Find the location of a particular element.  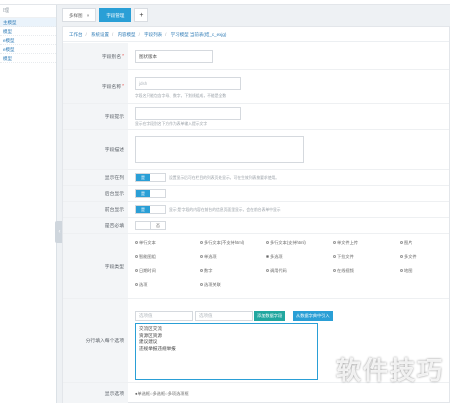

field-type-option: 在线视频 is located at coordinates (343, 271).